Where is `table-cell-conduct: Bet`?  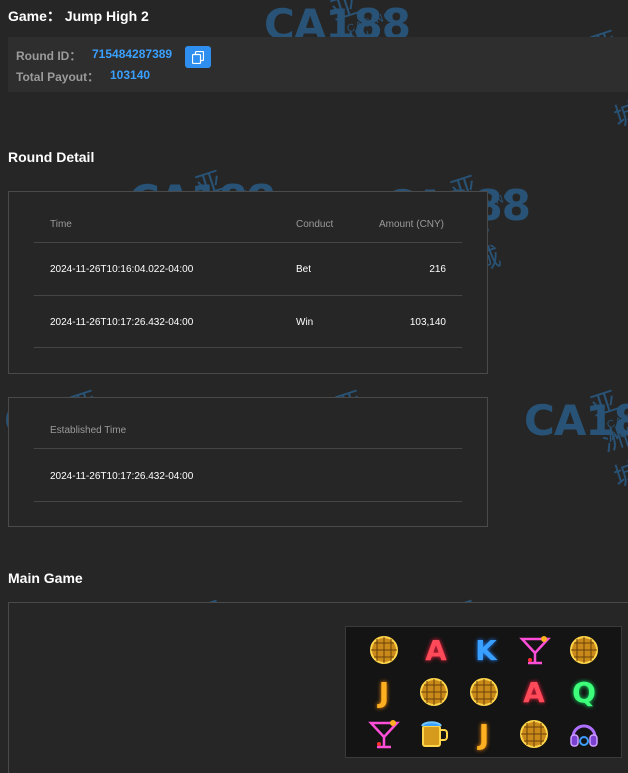 table-cell-conduct: Bet is located at coordinates (304, 269).